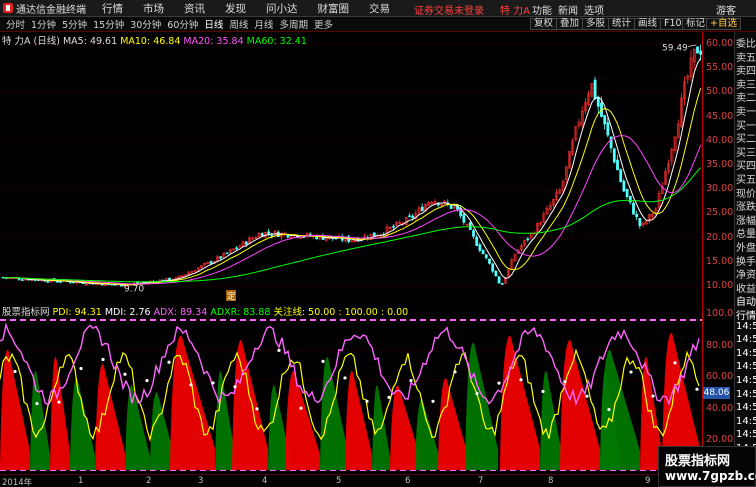 Image resolution: width=756 pixels, height=487 pixels. Describe the element at coordinates (594, 9) in the screenshot. I see `menu-item-options: 选项` at that location.